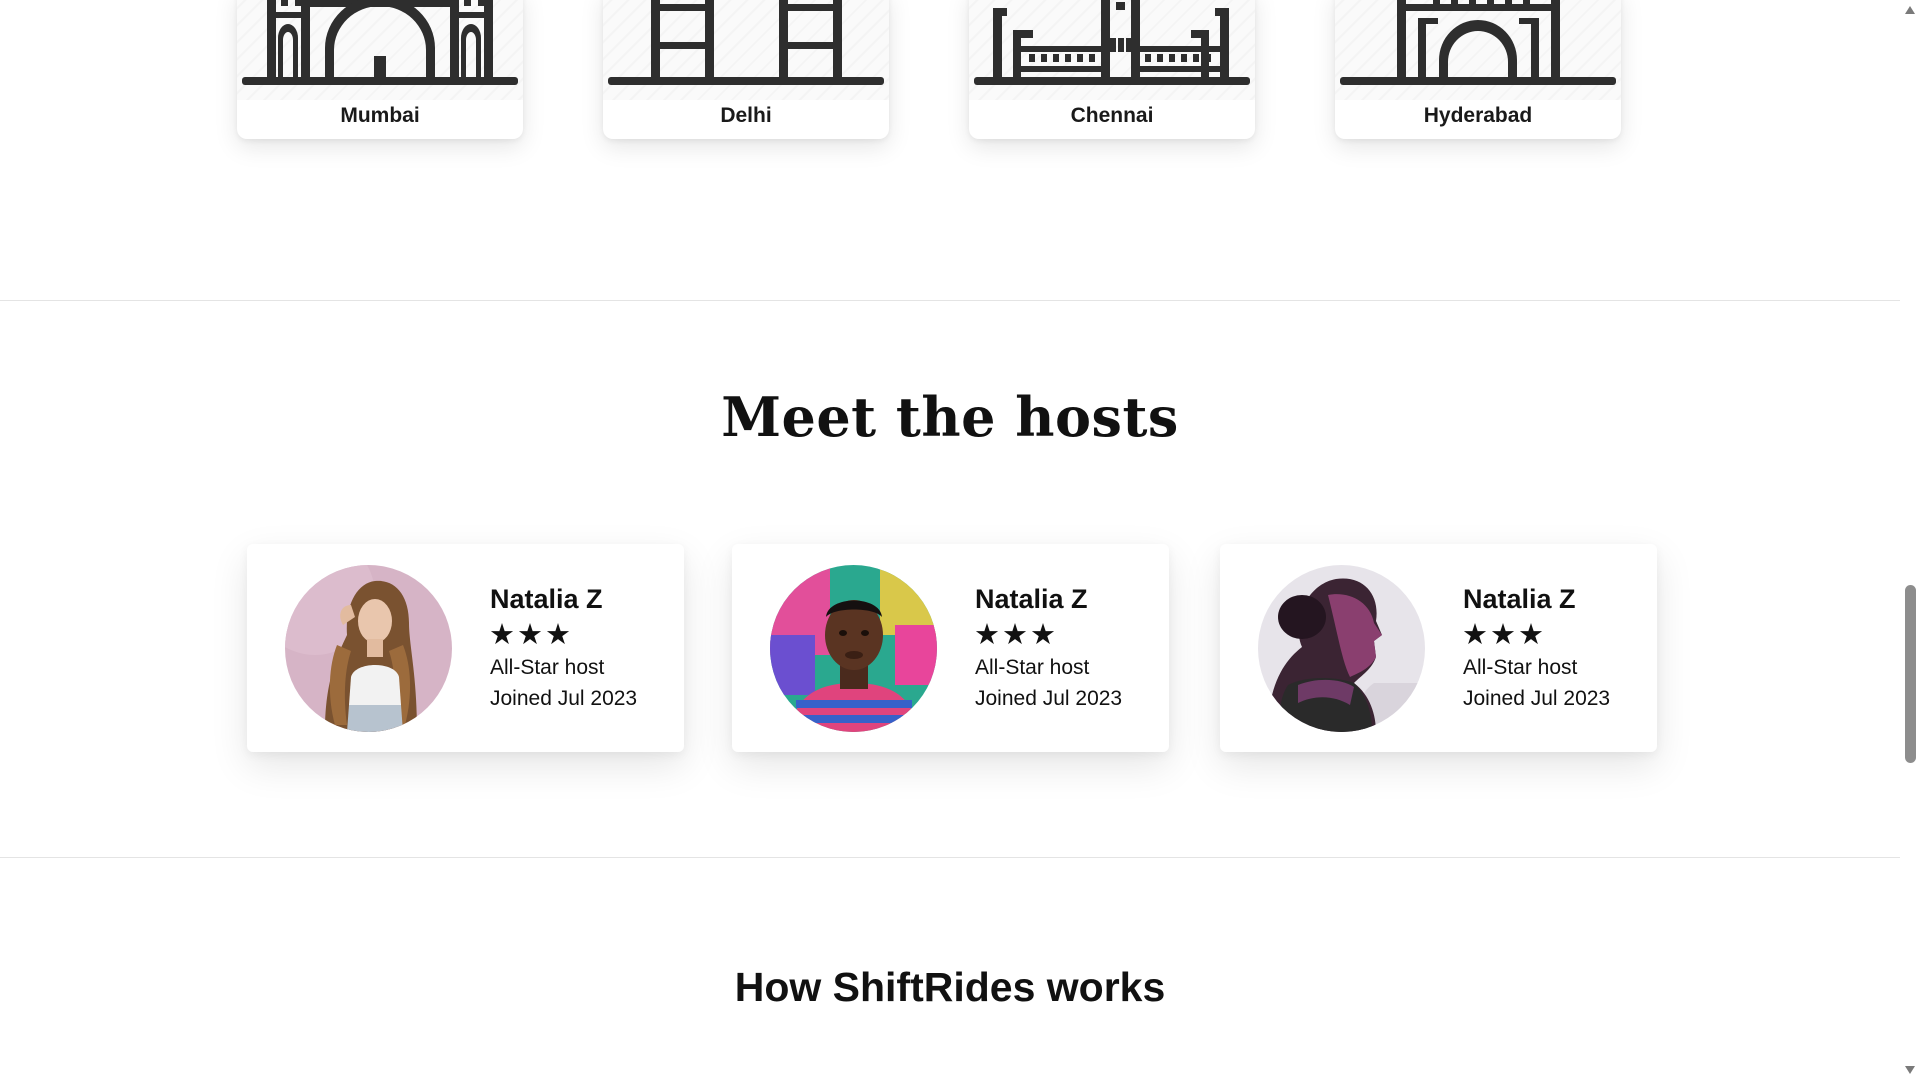  Describe the element at coordinates (1112, 115) in the screenshot. I see `city-name: Chennai` at that location.